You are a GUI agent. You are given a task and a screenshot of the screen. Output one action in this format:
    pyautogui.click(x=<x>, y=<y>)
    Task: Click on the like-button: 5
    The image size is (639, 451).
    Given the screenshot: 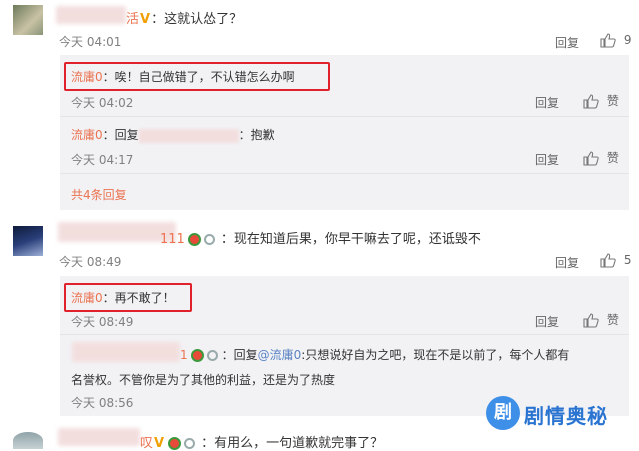 What is the action you would take?
    pyautogui.click(x=615, y=260)
    